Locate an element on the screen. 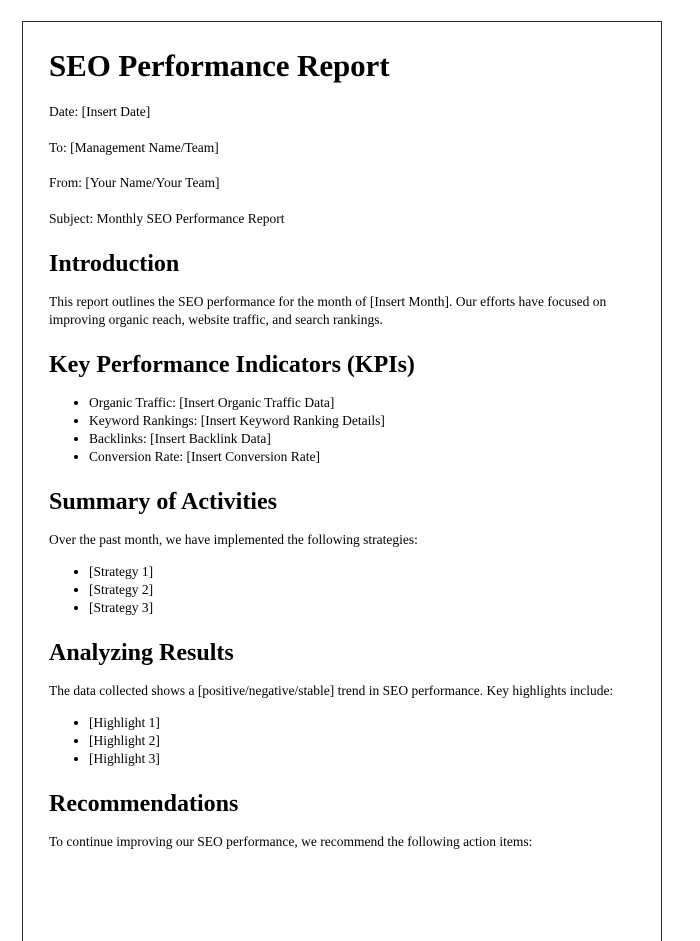 The width and height of the screenshot is (700, 941). meta-line-from: From: [Your Name/Your Team] is located at coordinates (134, 183).